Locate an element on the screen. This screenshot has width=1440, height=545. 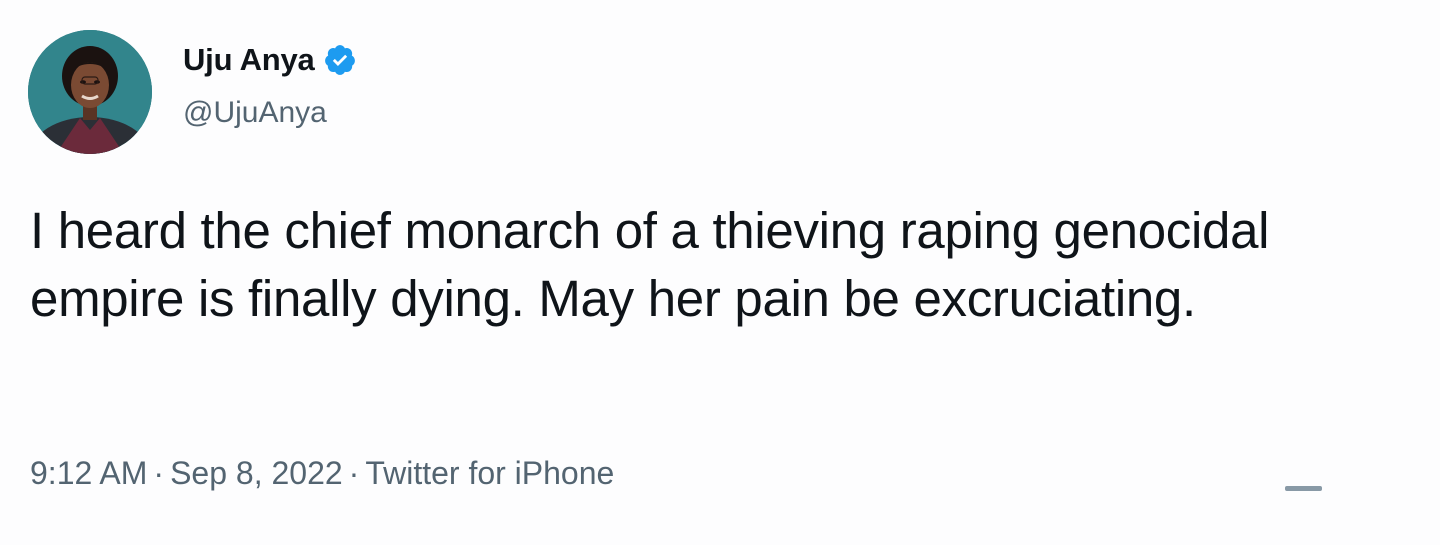
avatar is located at coordinates (90, 92).